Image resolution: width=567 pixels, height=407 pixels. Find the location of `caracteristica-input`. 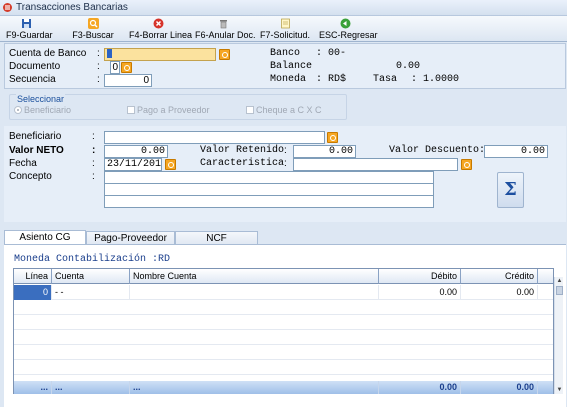

caracteristica-input is located at coordinates (375, 164).